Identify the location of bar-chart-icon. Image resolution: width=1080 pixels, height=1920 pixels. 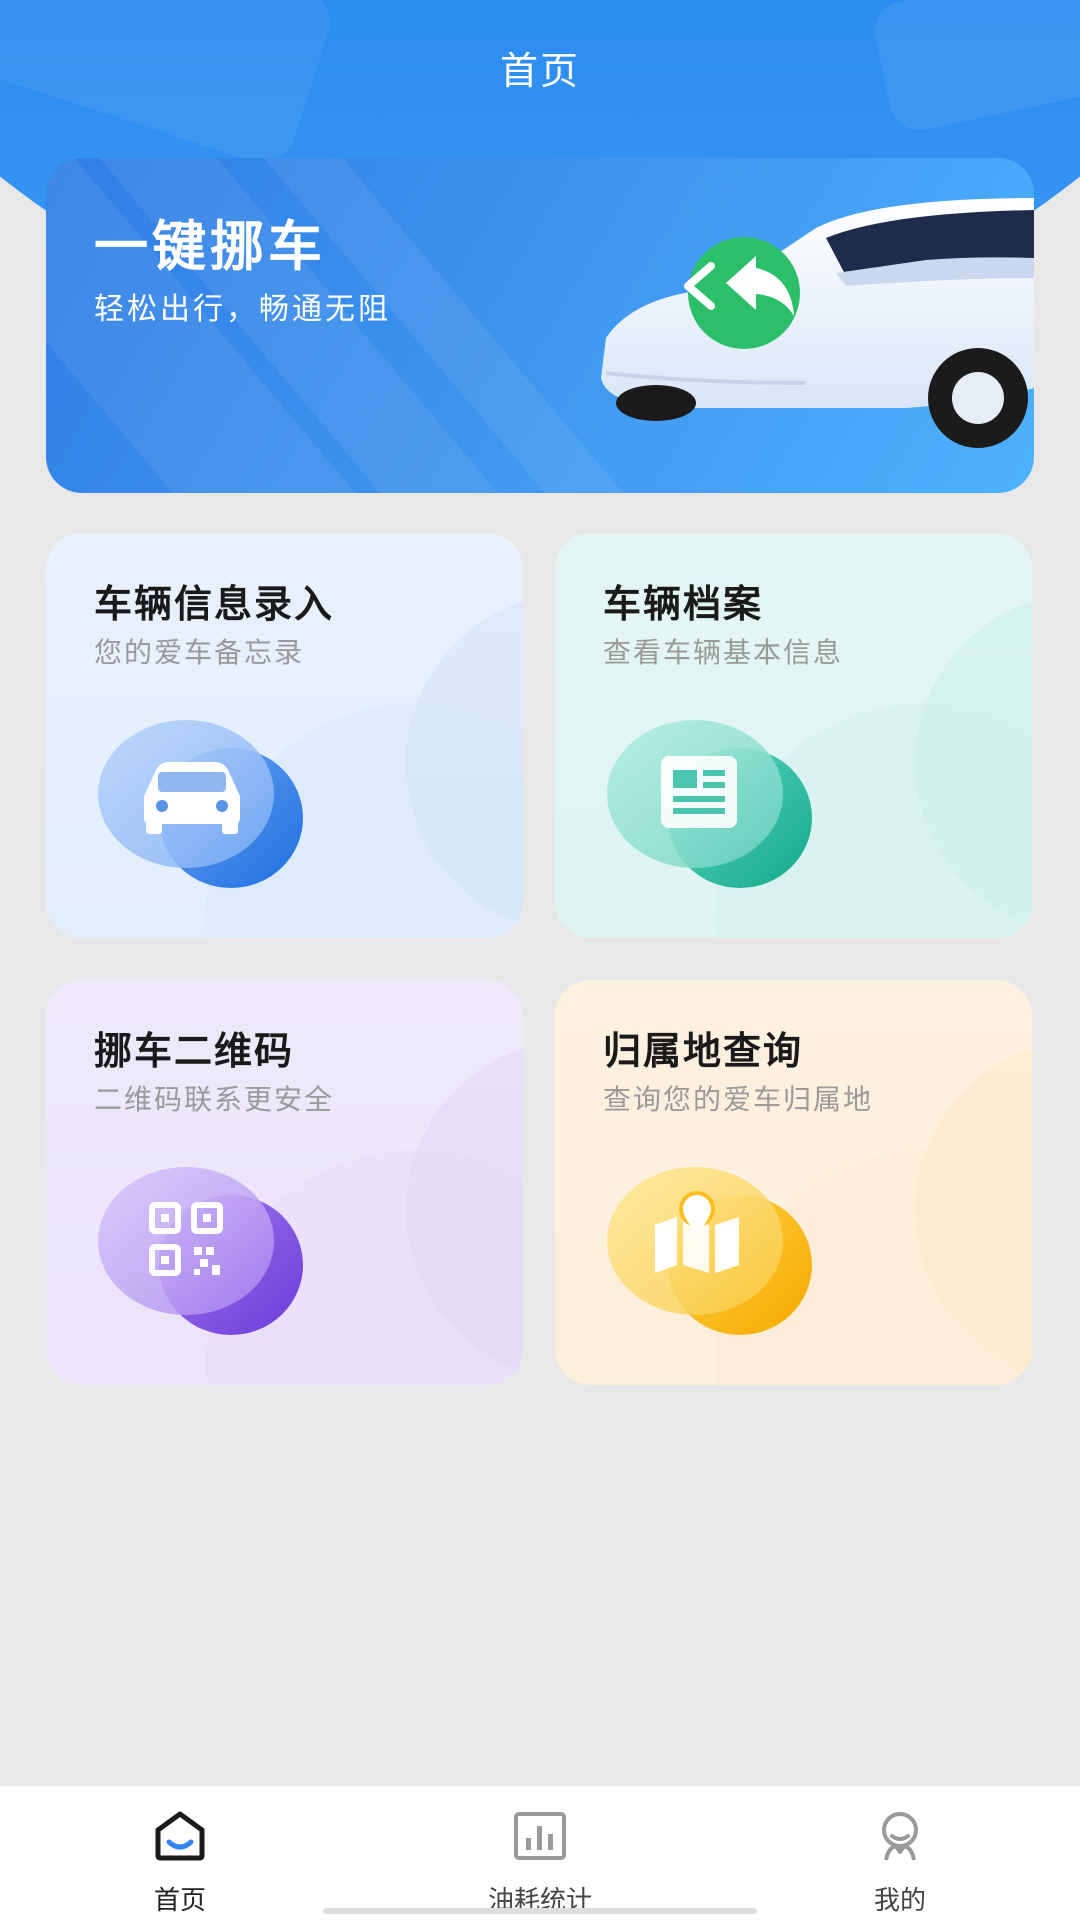
(540, 1836).